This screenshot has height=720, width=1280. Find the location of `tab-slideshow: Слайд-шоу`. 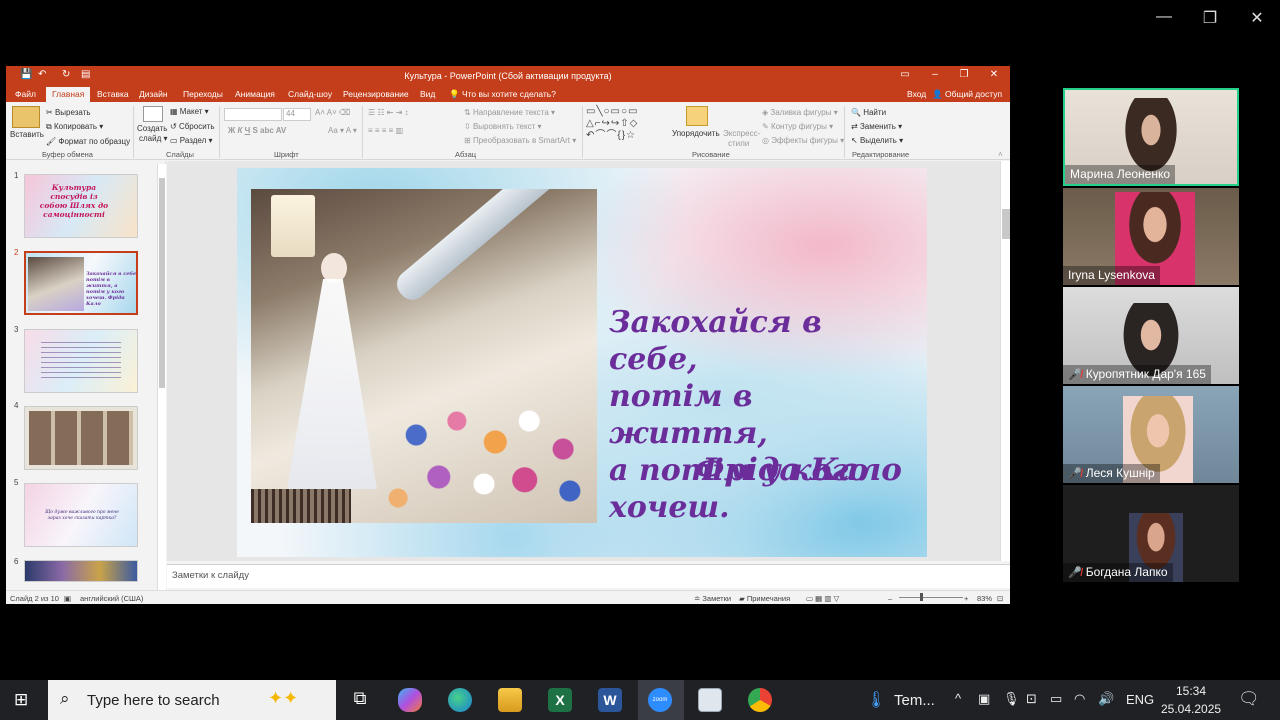

tab-slideshow: Слайд-шоу is located at coordinates (310, 94).